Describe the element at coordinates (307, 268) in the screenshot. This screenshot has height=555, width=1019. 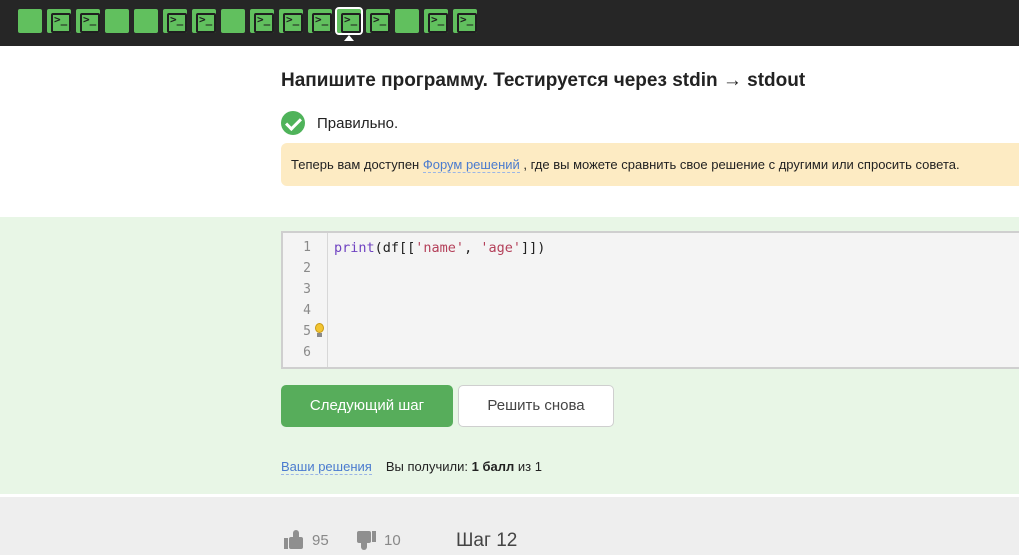
I see `line-number: 2` at that location.